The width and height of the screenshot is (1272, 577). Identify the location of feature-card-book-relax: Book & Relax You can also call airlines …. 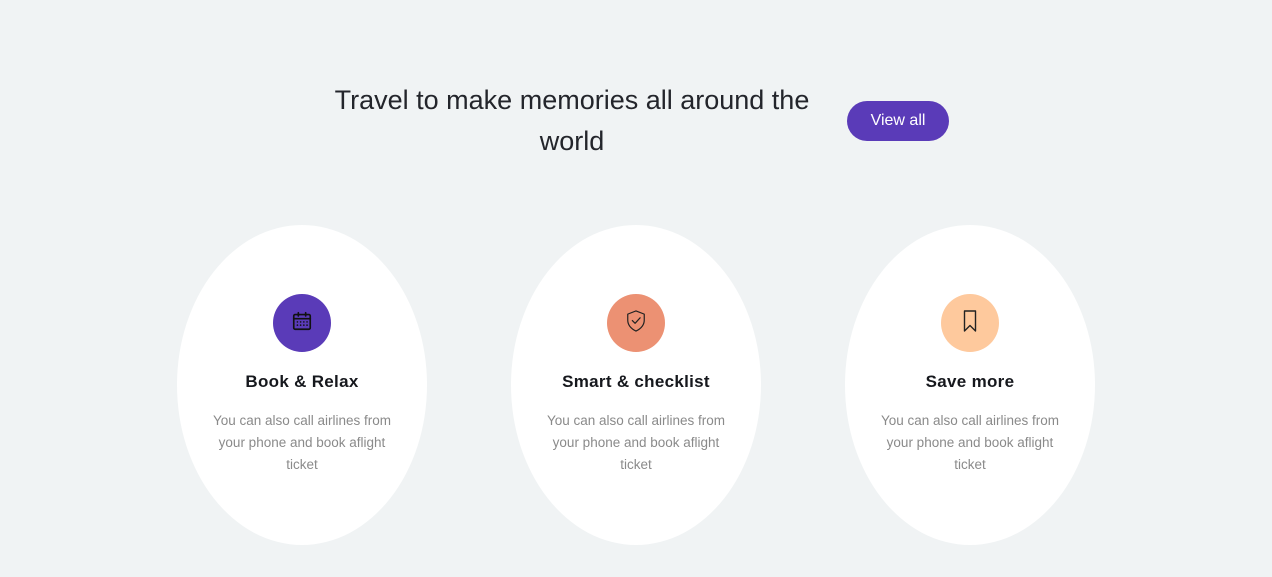
(302, 385).